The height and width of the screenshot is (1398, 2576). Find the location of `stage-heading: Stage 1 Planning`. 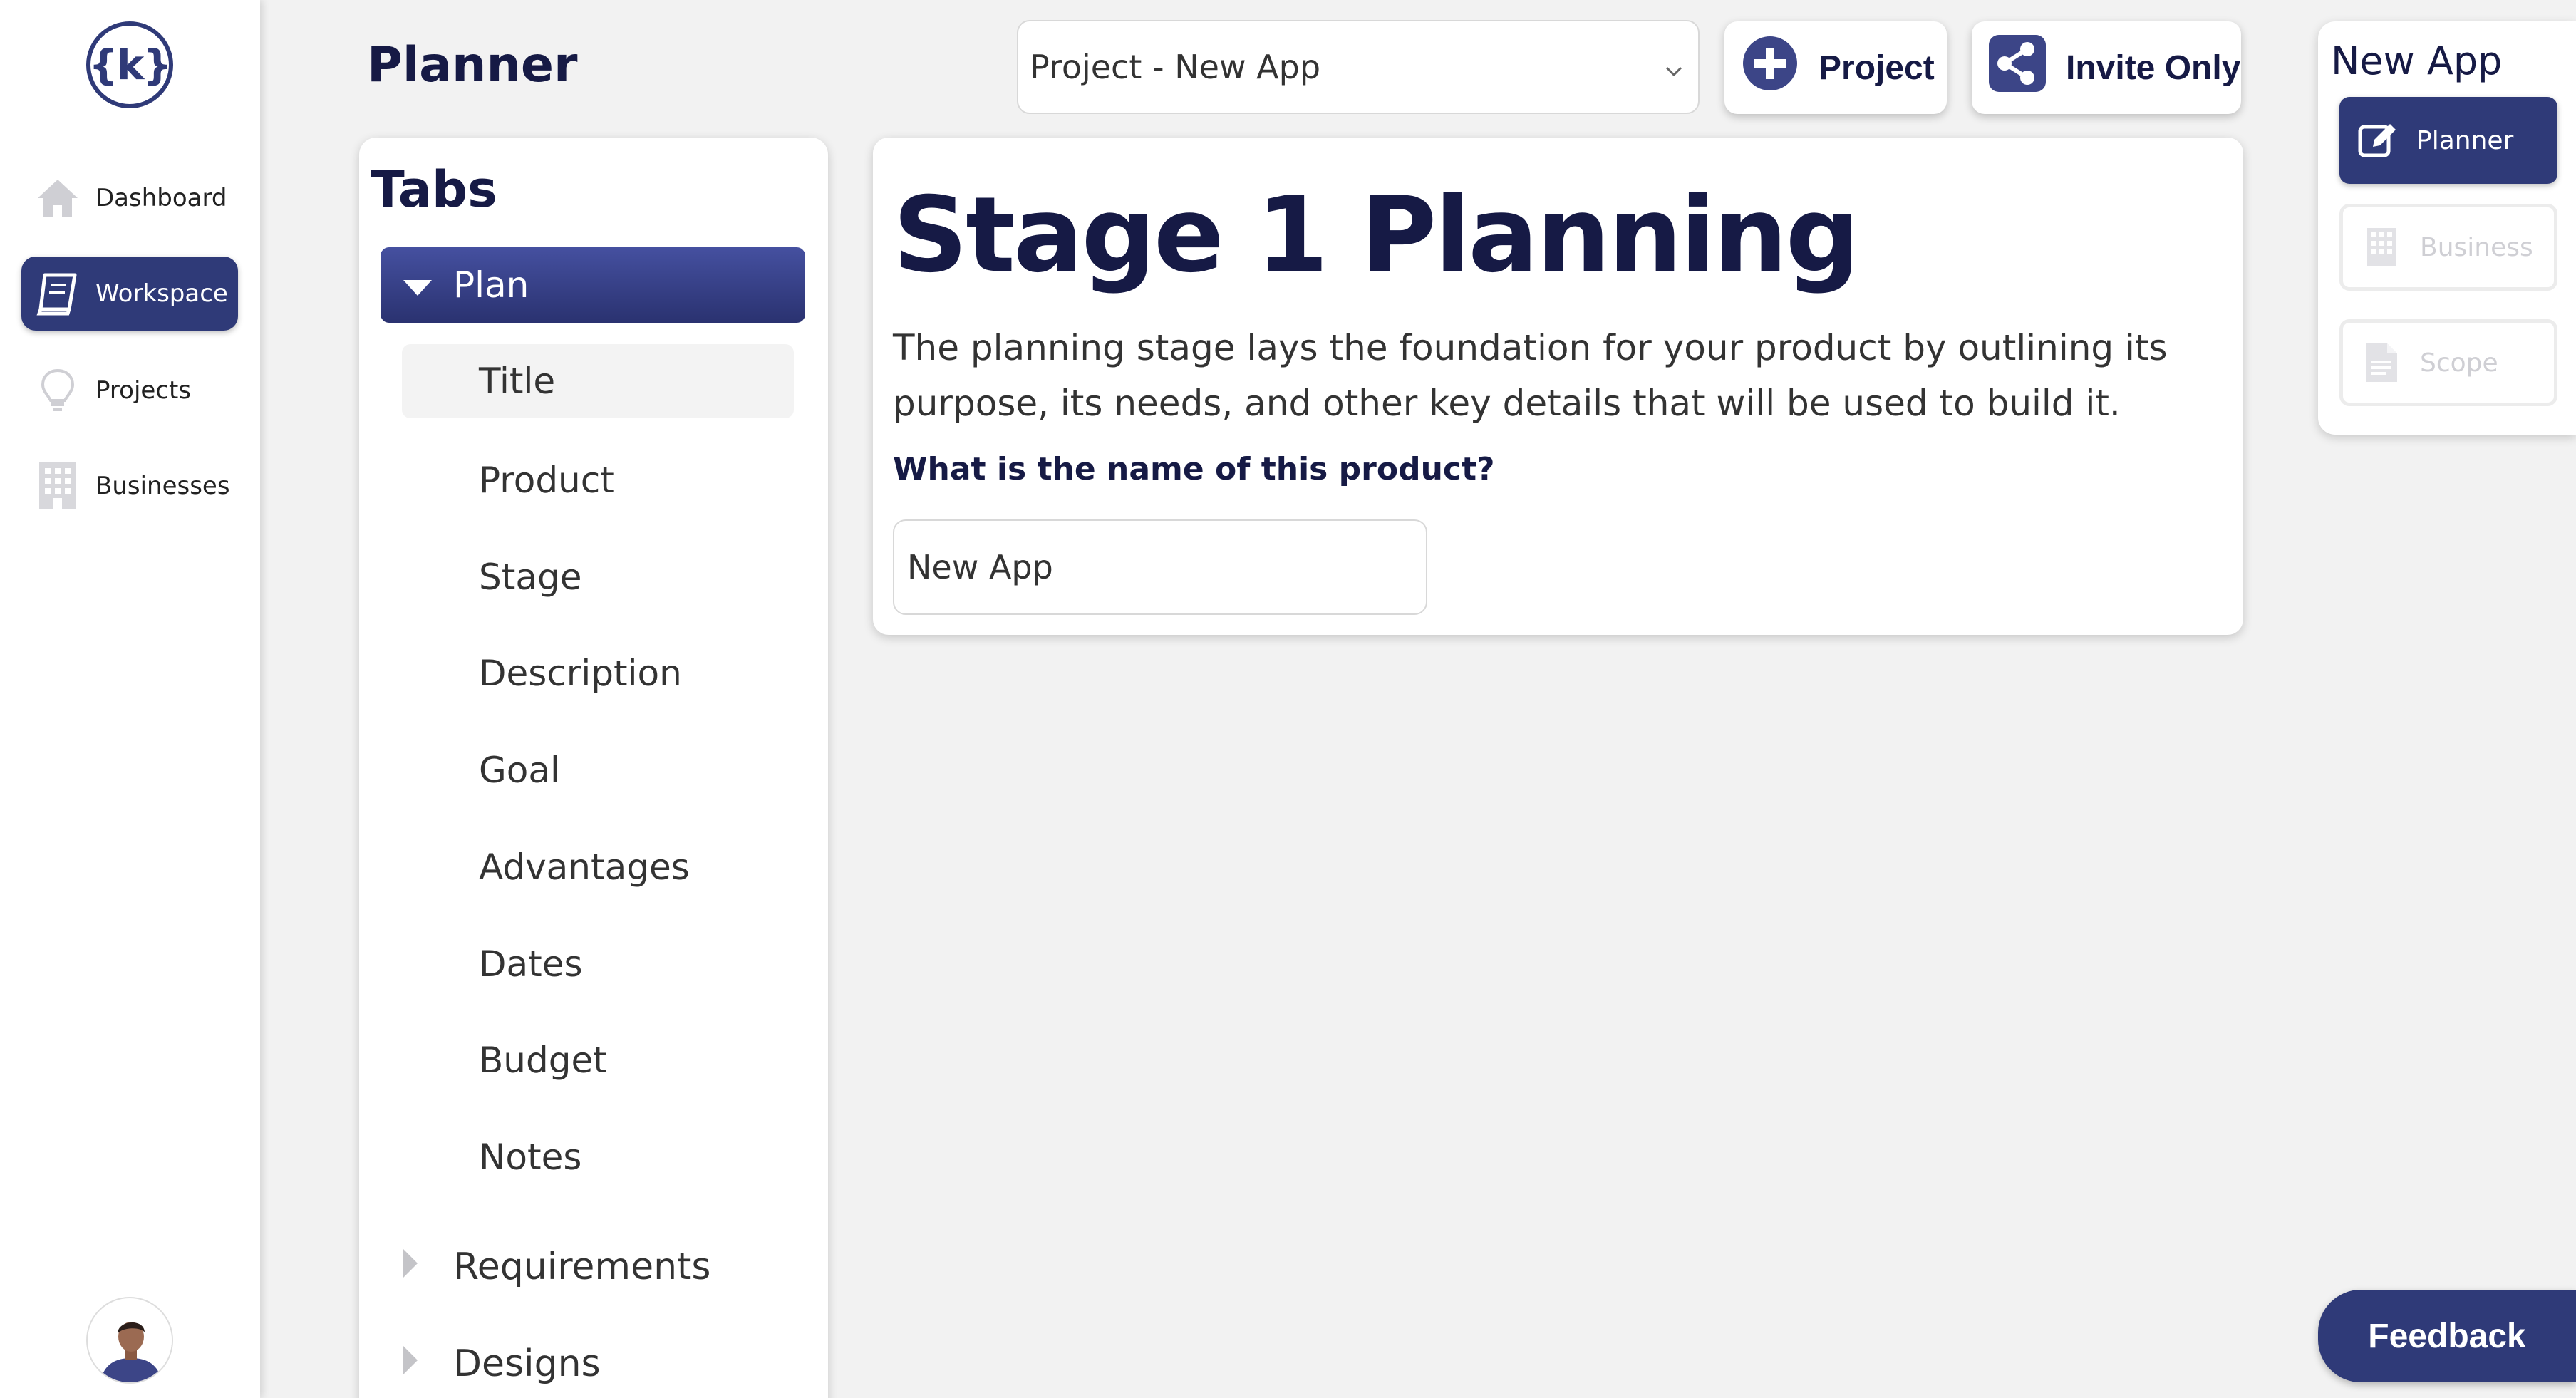

stage-heading: Stage 1 Planning is located at coordinates (1377, 235).